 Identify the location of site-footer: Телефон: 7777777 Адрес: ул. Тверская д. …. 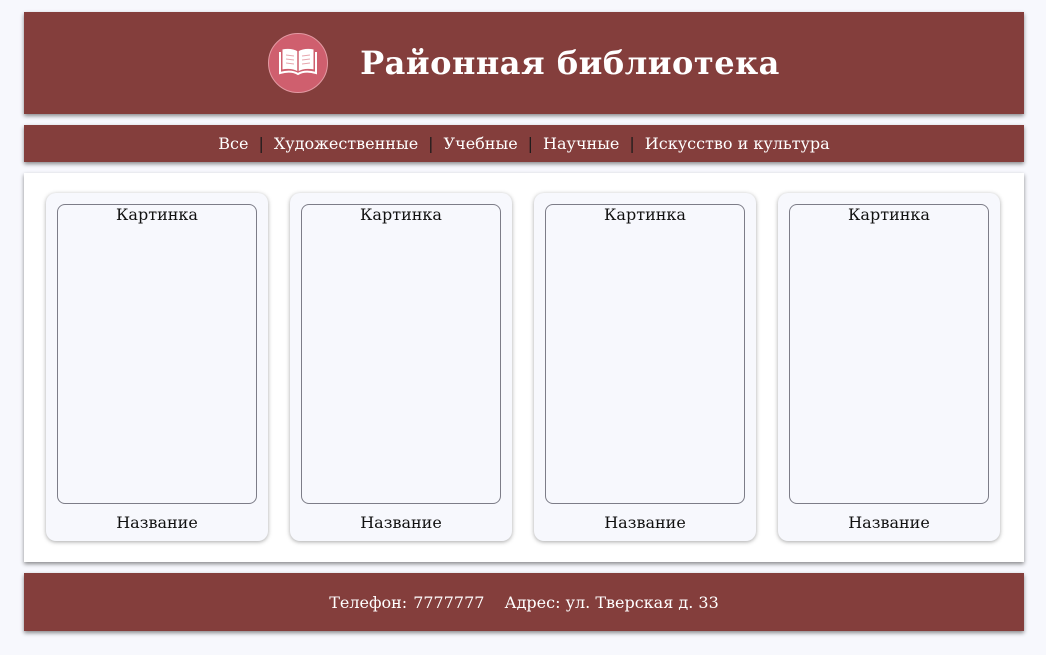
(524, 602).